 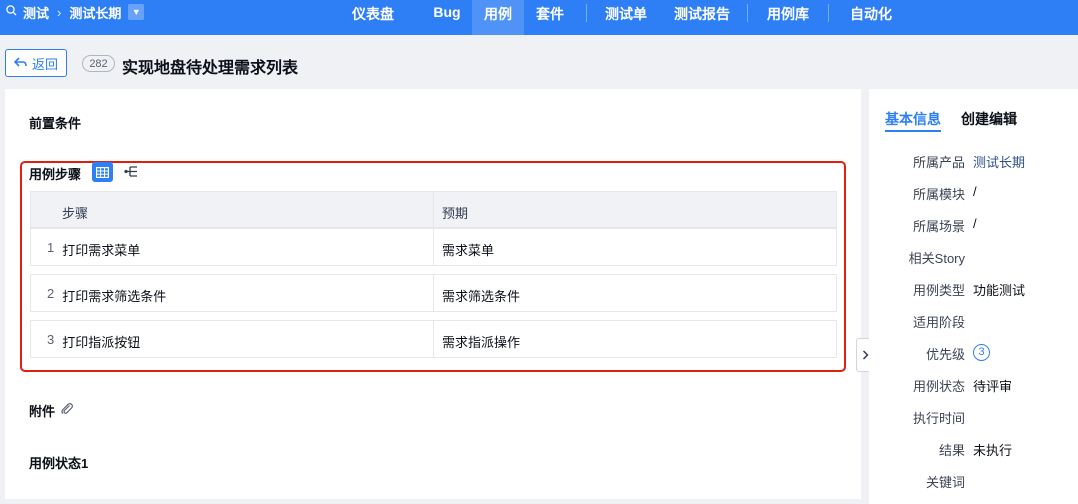 What do you see at coordinates (975, 191) in the screenshot?
I see `field-value-module: /` at bounding box center [975, 191].